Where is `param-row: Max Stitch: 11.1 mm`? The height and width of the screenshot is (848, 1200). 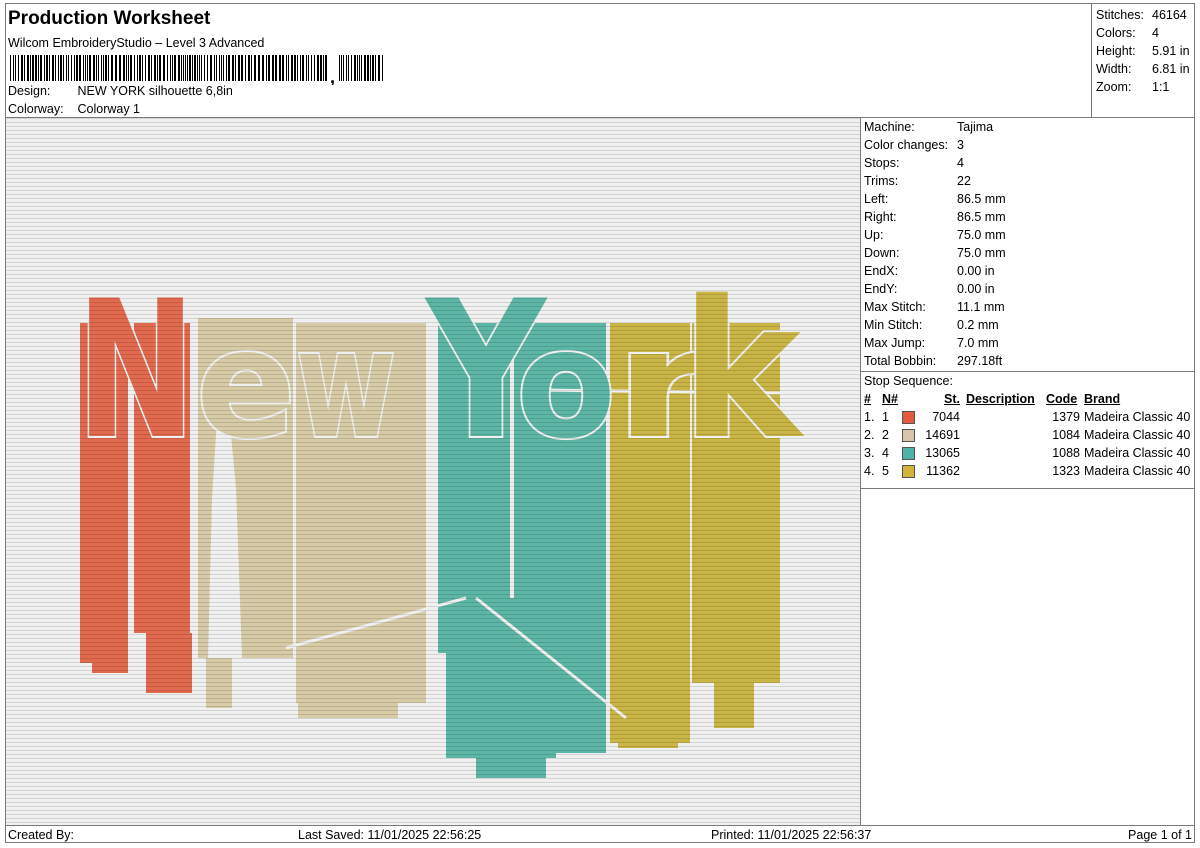 param-row: Max Stitch: 11.1 mm is located at coordinates (1027, 307).